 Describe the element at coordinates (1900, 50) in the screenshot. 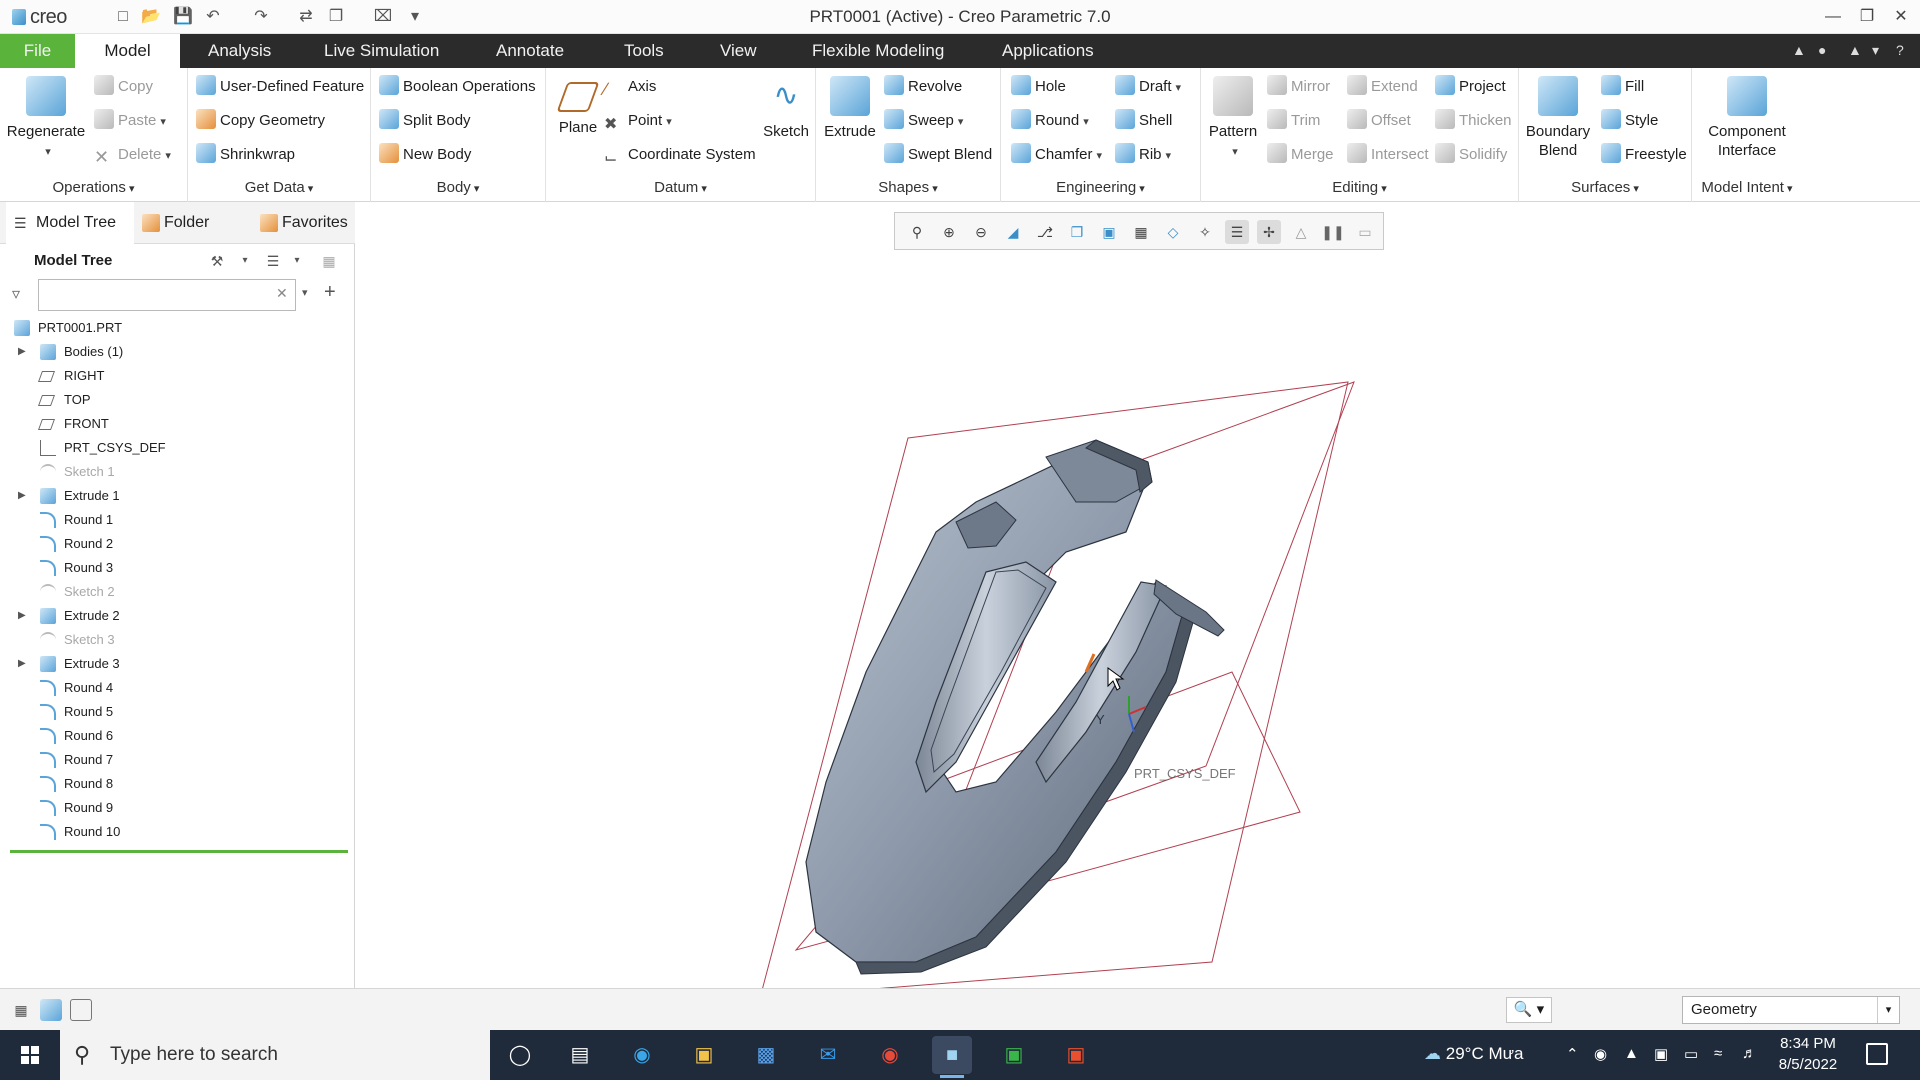

I see `help-icon: ?` at that location.